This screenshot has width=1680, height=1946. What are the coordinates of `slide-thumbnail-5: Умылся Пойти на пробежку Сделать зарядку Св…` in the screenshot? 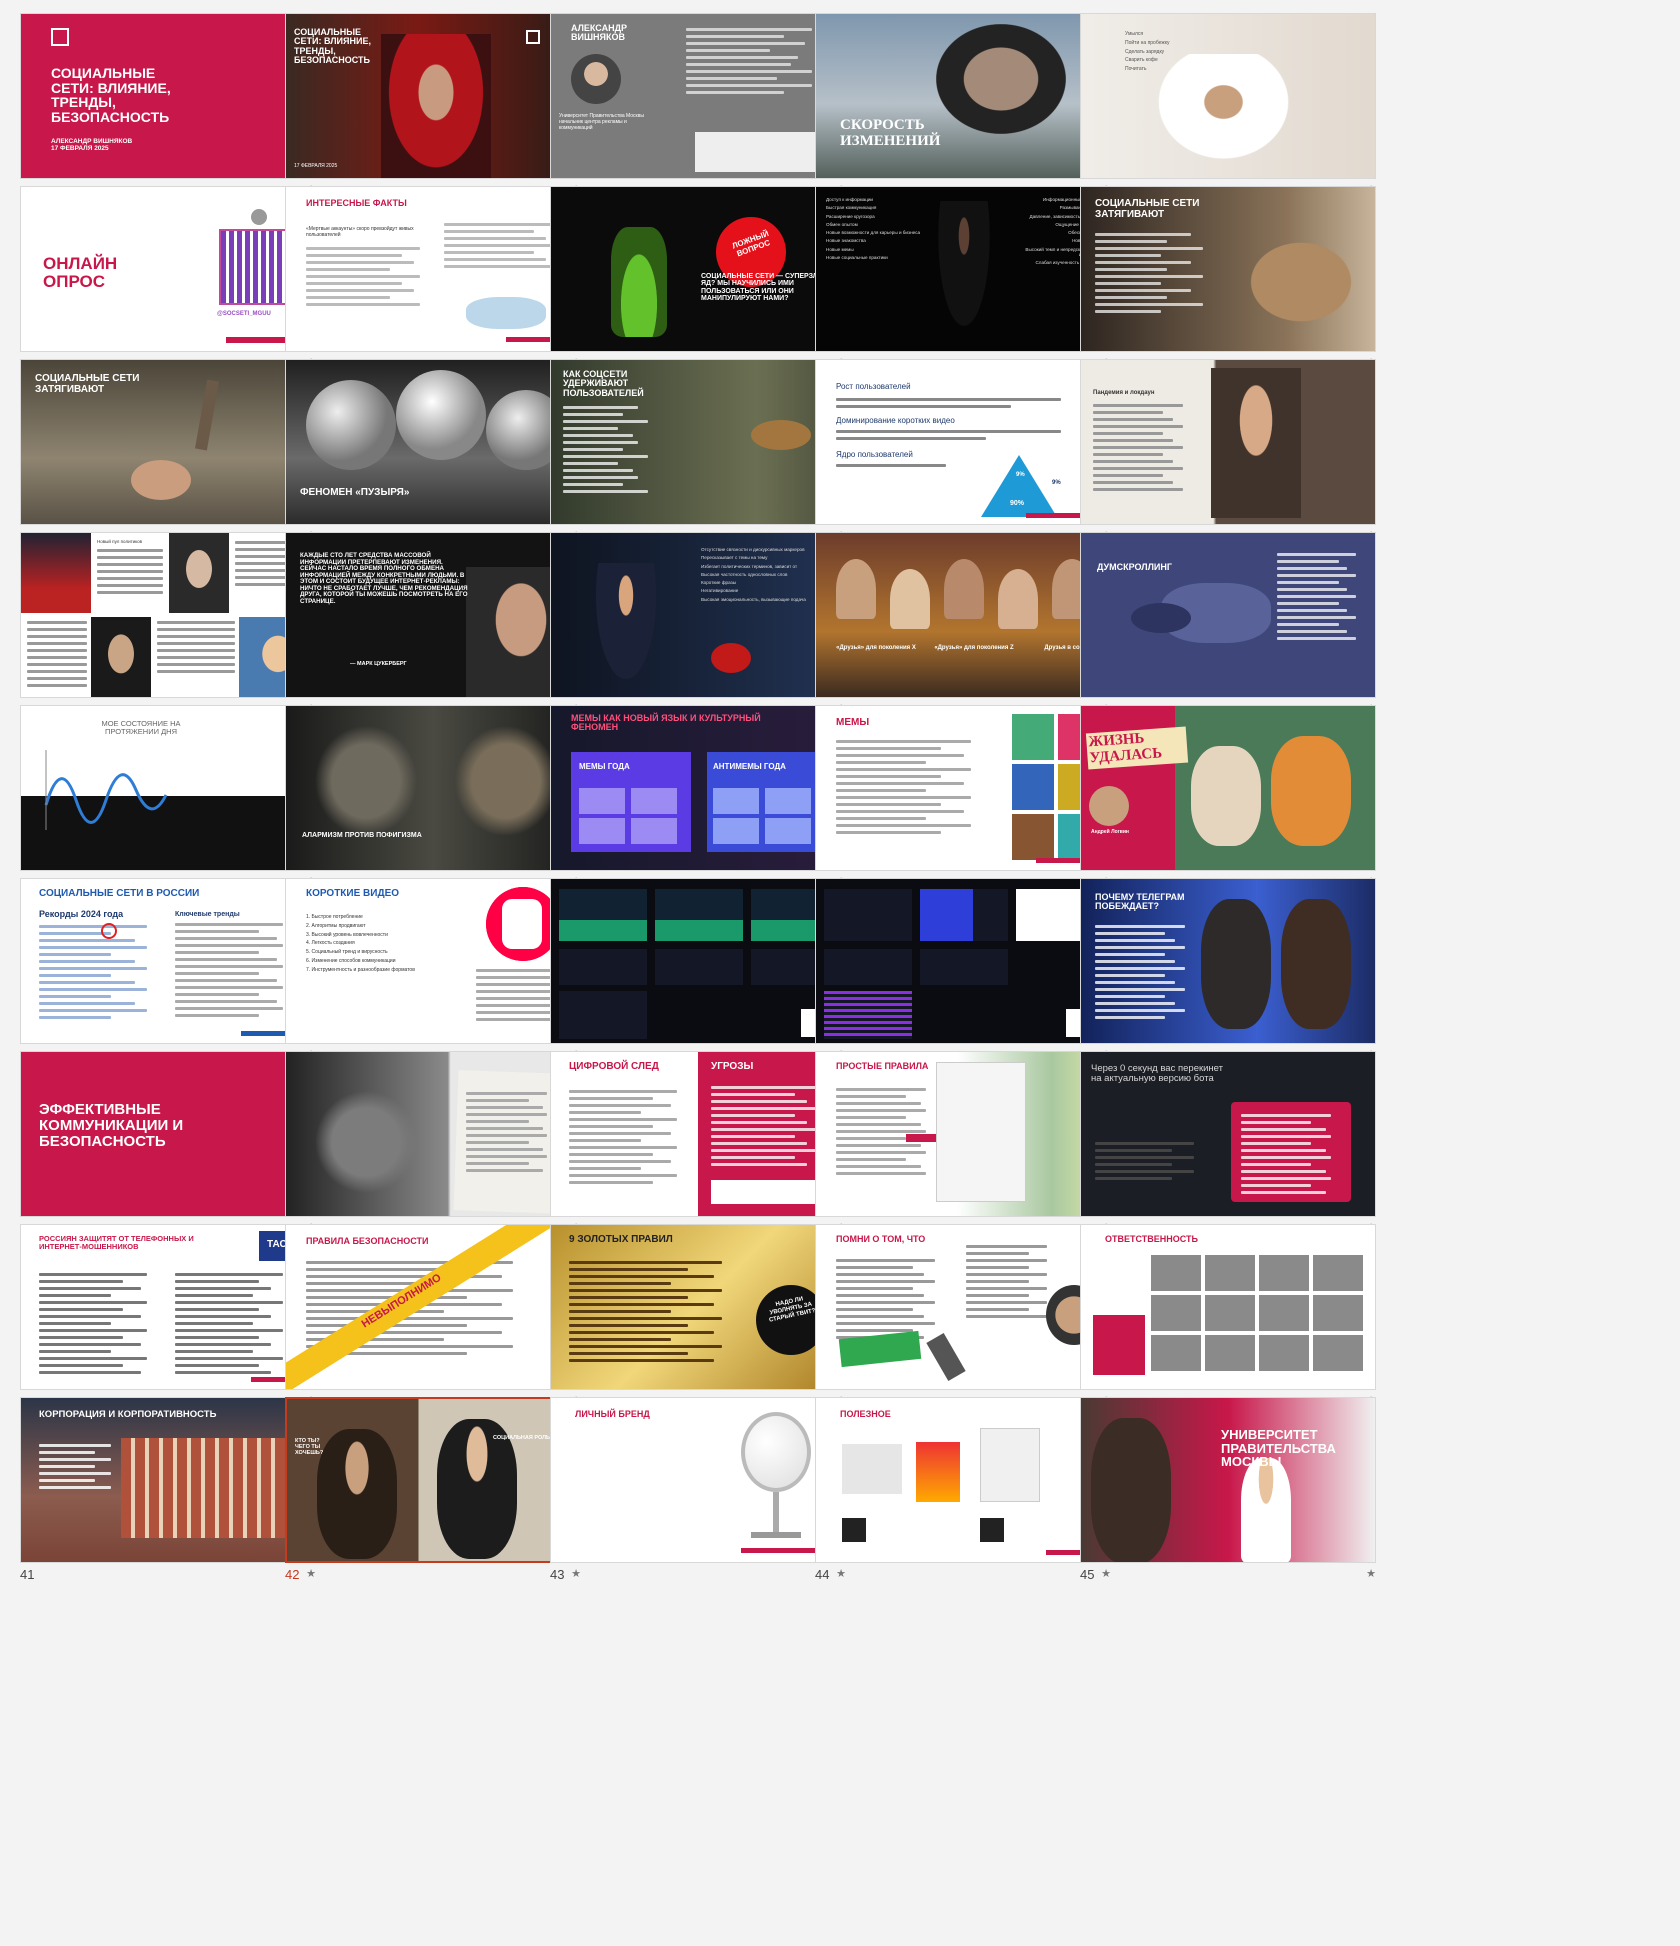 It's located at (1228, 109).